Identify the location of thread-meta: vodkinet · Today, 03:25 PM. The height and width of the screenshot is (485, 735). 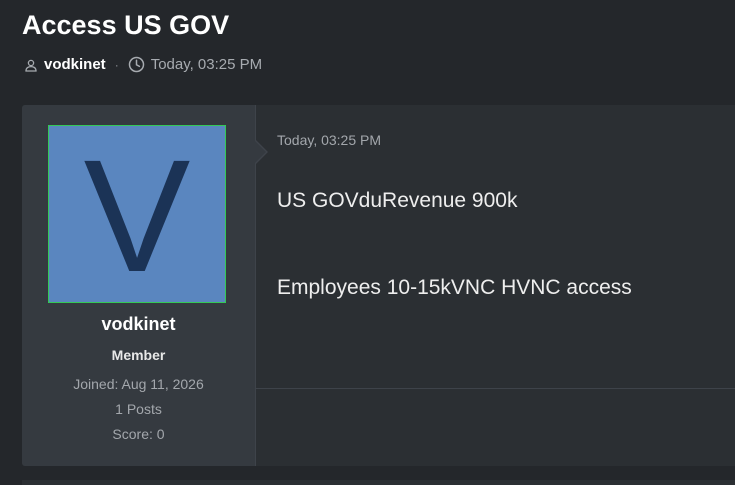
(143, 64).